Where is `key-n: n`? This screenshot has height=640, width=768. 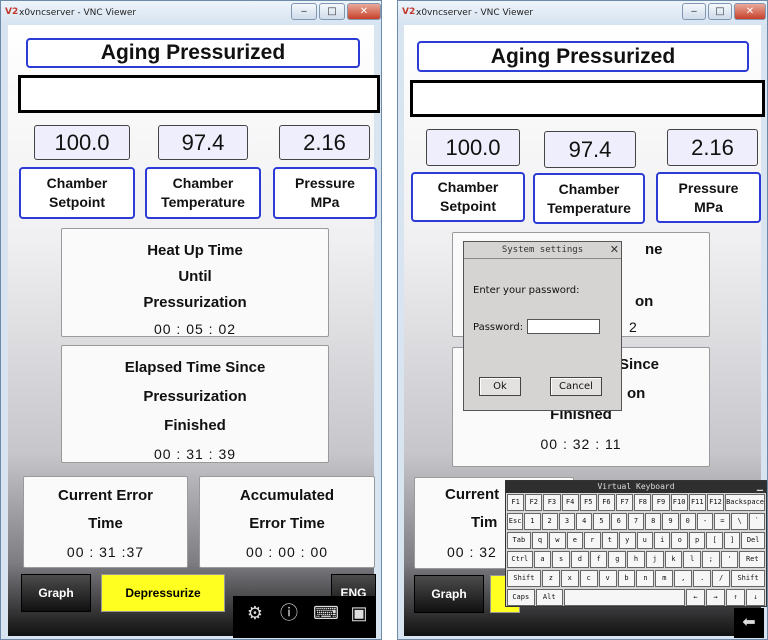 key-n: n is located at coordinates (645, 578).